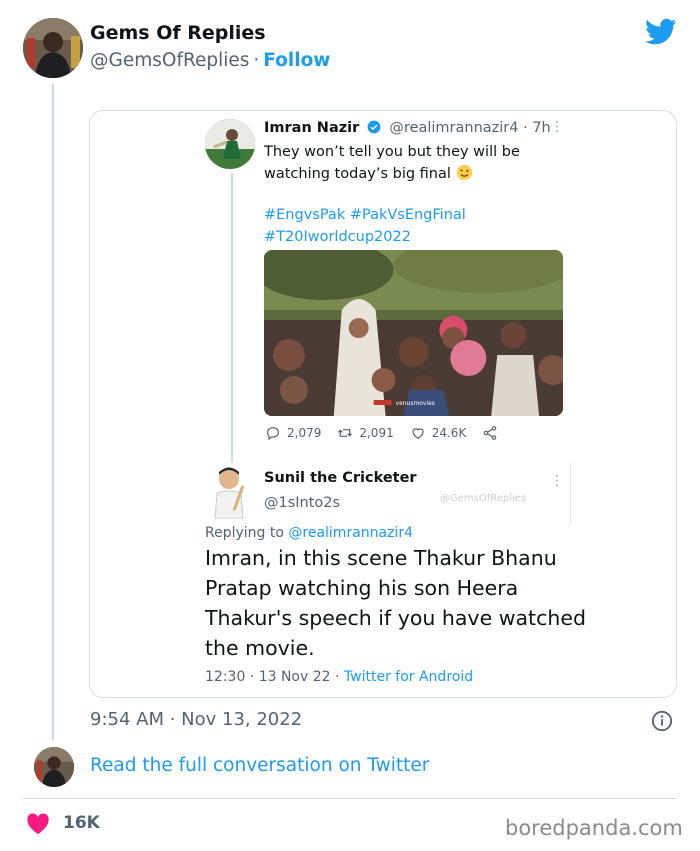  I want to click on tweet-timestamp: 9:54 AM · Nov 13, 2022, so click(196, 719).